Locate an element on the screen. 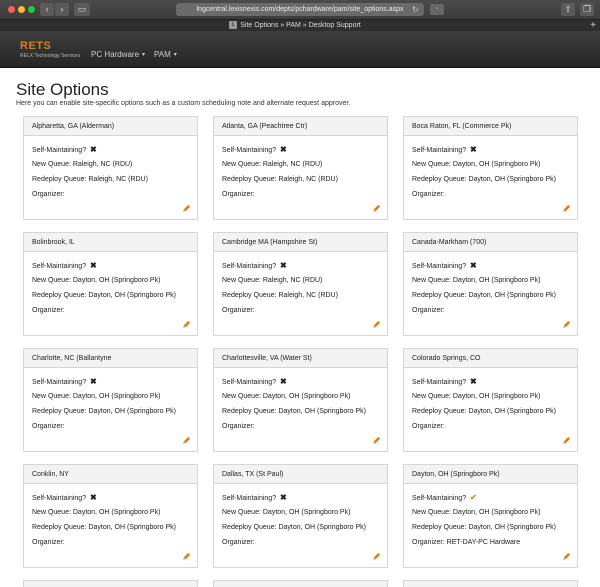 The image size is (600, 587). close-window-icon is located at coordinates (11, 9).